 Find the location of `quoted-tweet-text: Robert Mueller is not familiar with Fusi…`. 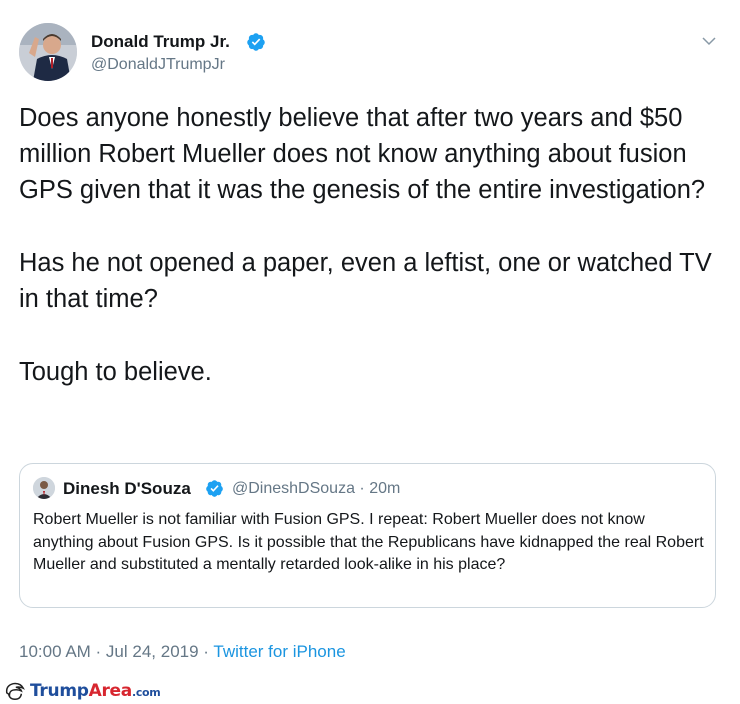

quoted-tweet-text: Robert Mueller is not familiar with Fusi… is located at coordinates (368, 542).